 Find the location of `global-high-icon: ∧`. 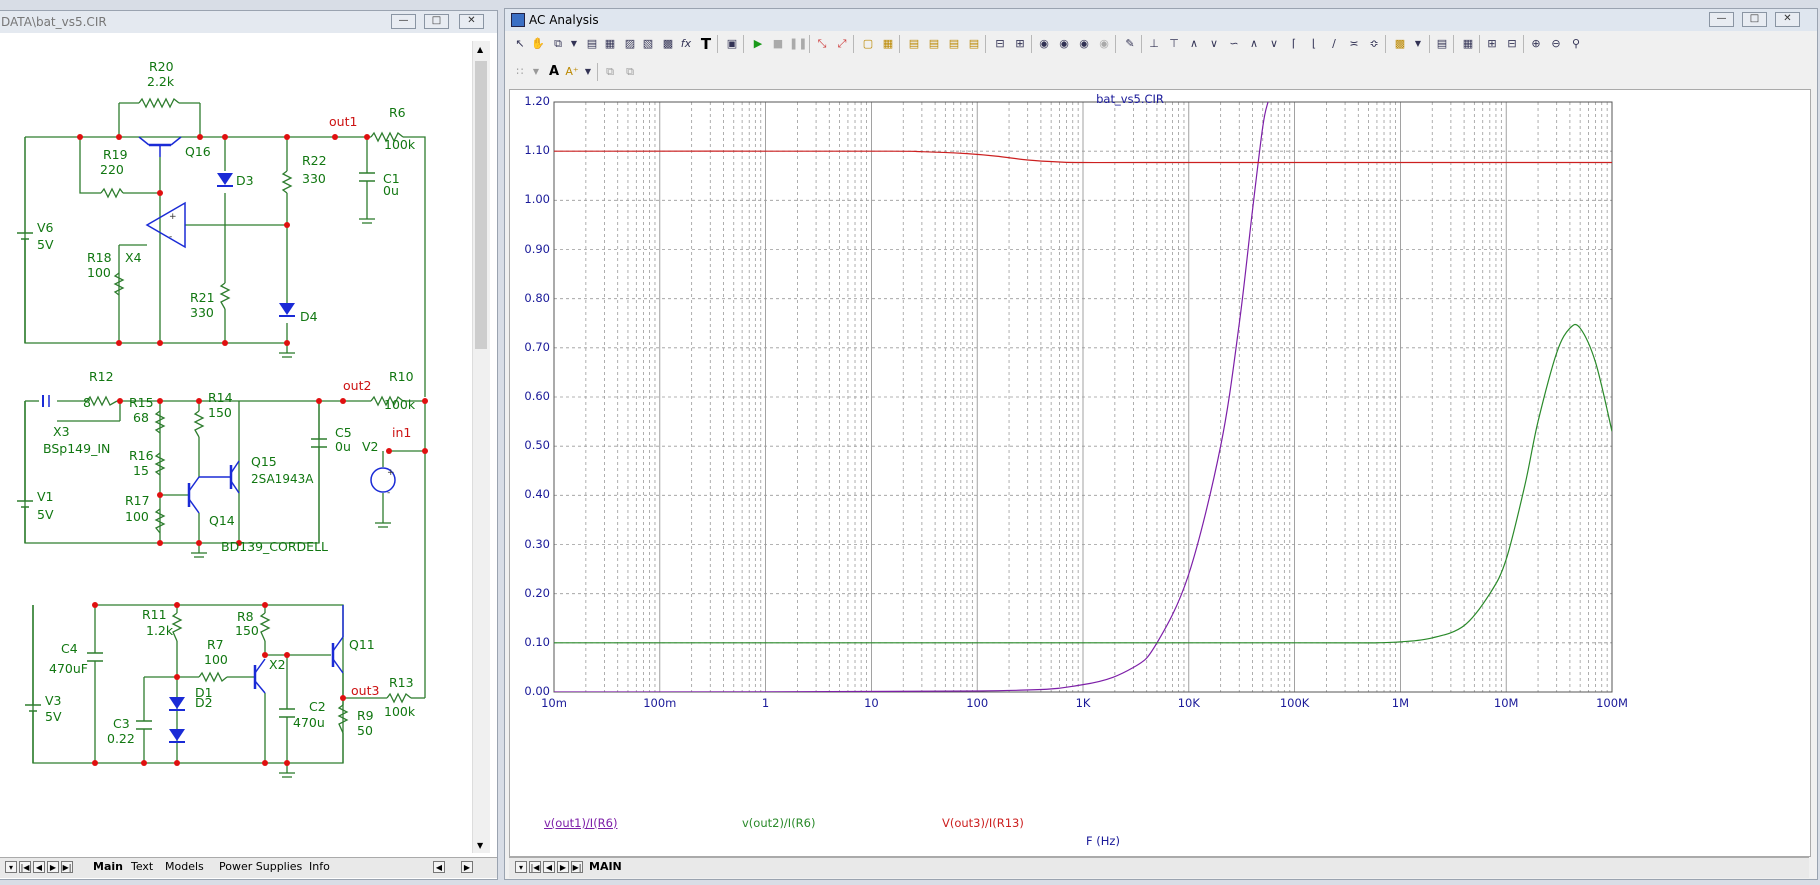

global-high-icon: ∧ is located at coordinates (1254, 44).